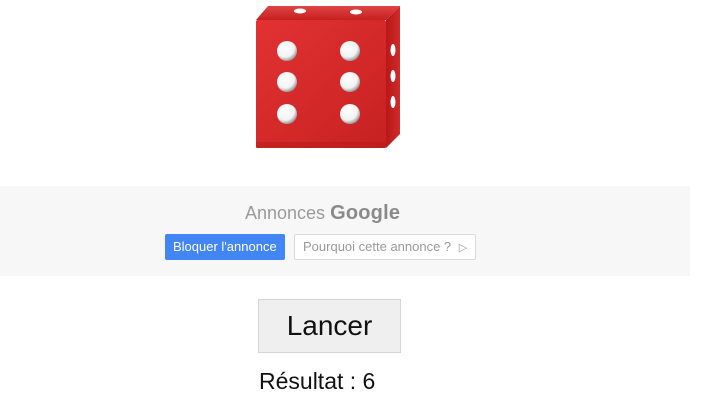 This screenshot has height=406, width=718. What do you see at coordinates (225, 247) in the screenshot?
I see `block-ad-button: Bloquer l'annonce` at bounding box center [225, 247].